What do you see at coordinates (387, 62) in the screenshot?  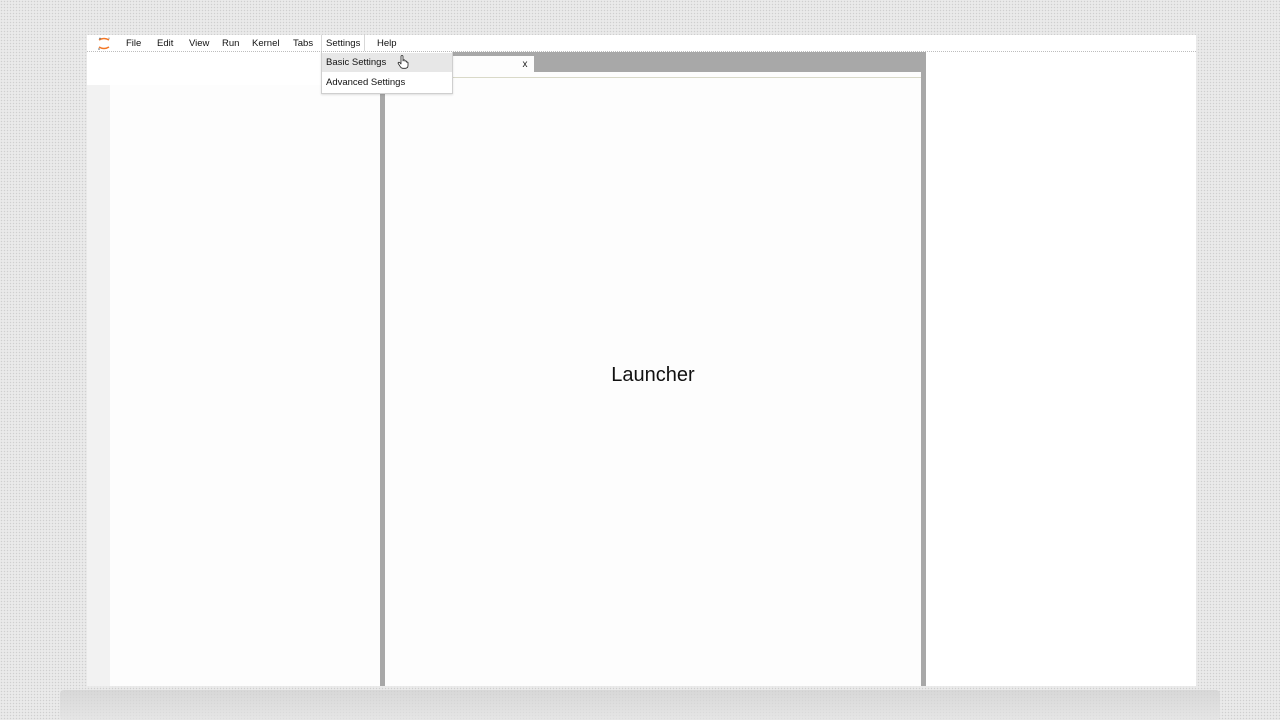 I see `menu-item-basic-settings: Basic Settings` at bounding box center [387, 62].